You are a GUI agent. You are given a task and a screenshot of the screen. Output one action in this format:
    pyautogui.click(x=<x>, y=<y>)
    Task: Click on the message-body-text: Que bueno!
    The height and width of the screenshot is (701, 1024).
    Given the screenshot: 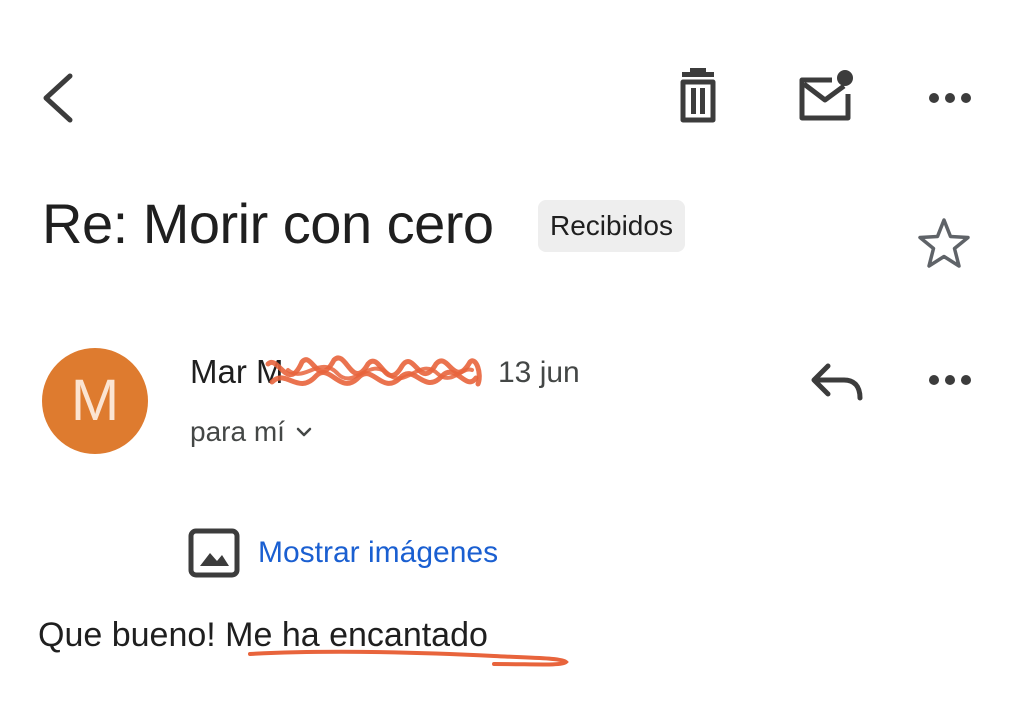 What is the action you would take?
    pyautogui.click(x=132, y=635)
    